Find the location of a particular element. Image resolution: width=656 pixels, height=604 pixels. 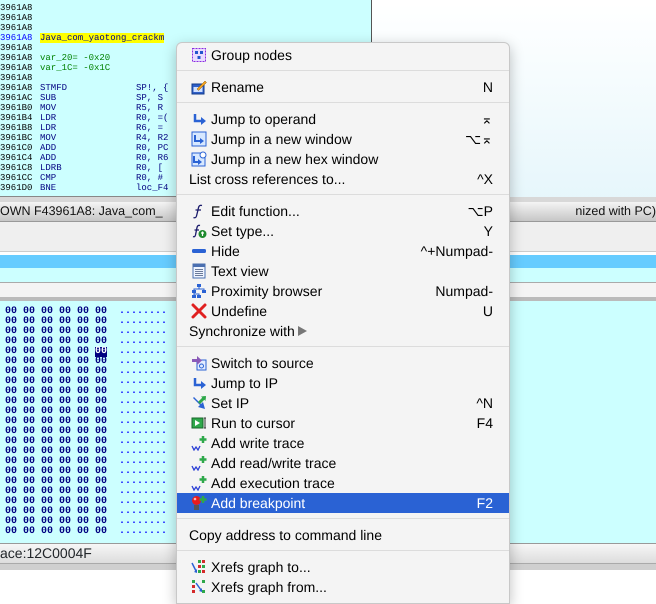

menu-item: Switch to source is located at coordinates (343, 363).